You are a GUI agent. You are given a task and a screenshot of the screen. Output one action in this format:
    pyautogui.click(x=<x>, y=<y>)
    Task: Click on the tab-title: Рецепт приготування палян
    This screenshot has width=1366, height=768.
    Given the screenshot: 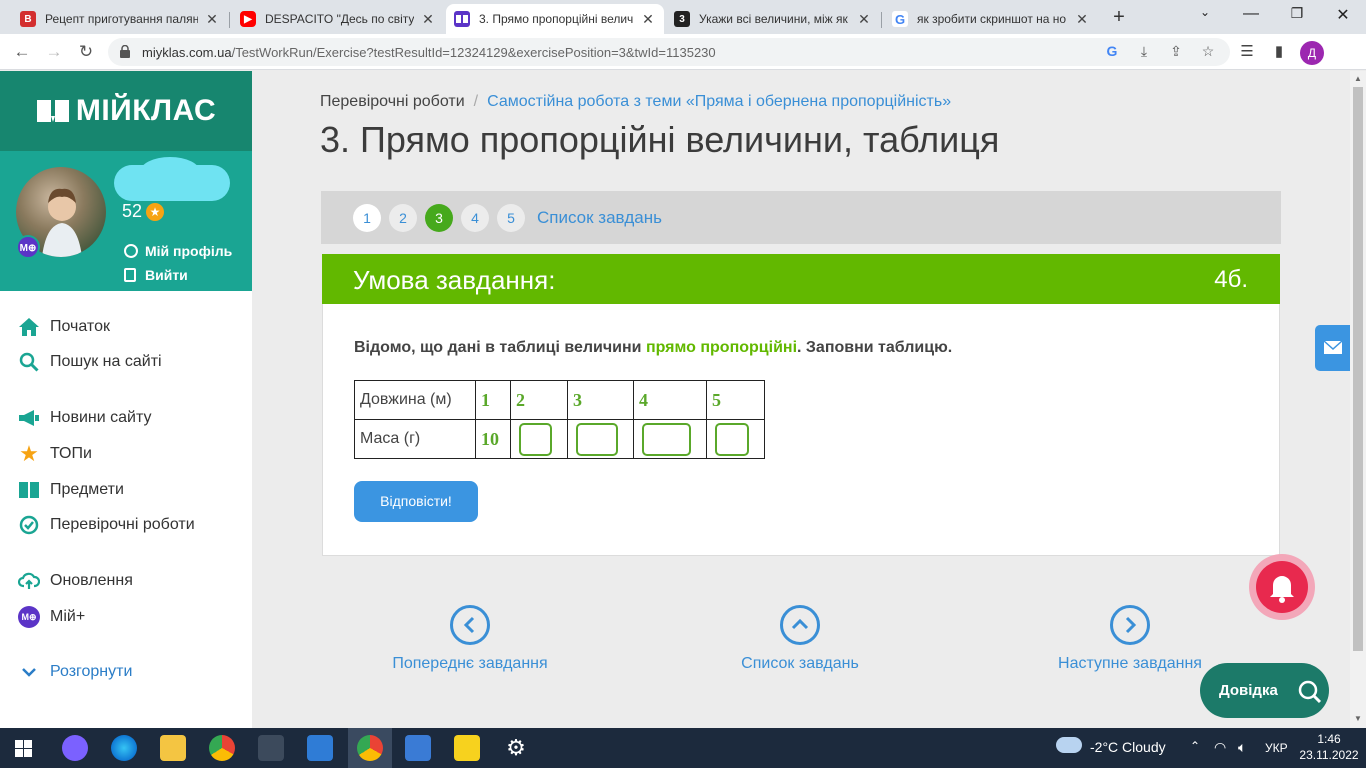 What is the action you would take?
    pyautogui.click(x=121, y=19)
    